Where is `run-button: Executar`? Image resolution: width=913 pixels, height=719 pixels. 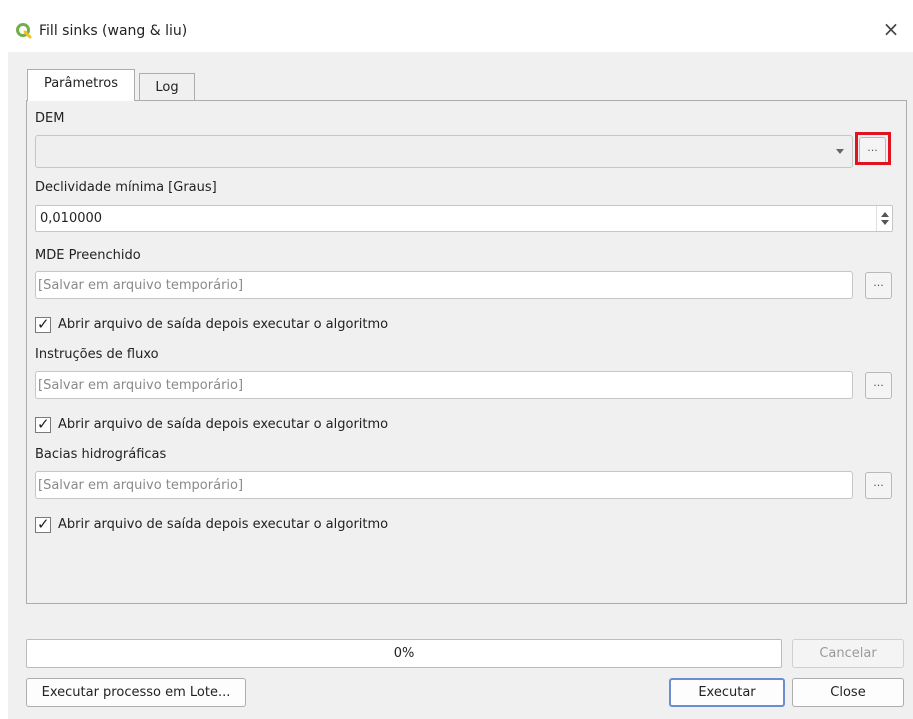 run-button: Executar is located at coordinates (727, 692).